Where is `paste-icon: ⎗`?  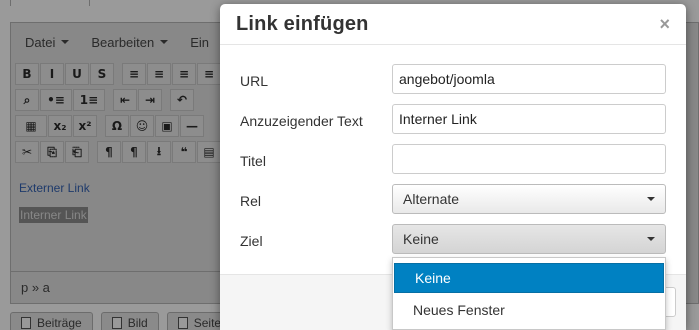
paste-icon: ⎗ is located at coordinates (77, 152).